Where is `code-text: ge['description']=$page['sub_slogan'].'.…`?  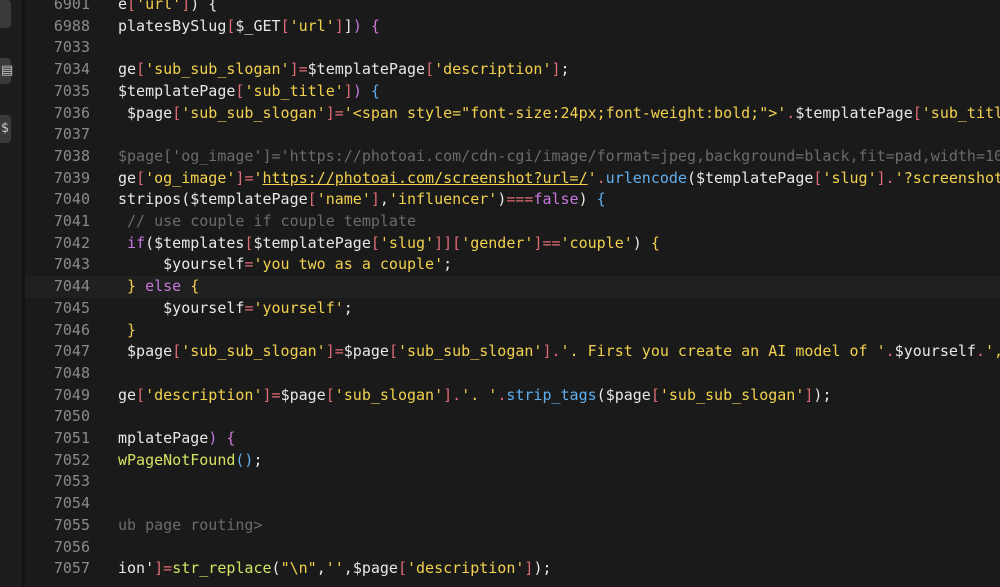 code-text: ge['description']=$page['sub_slogan'].'.… is located at coordinates (474, 396).